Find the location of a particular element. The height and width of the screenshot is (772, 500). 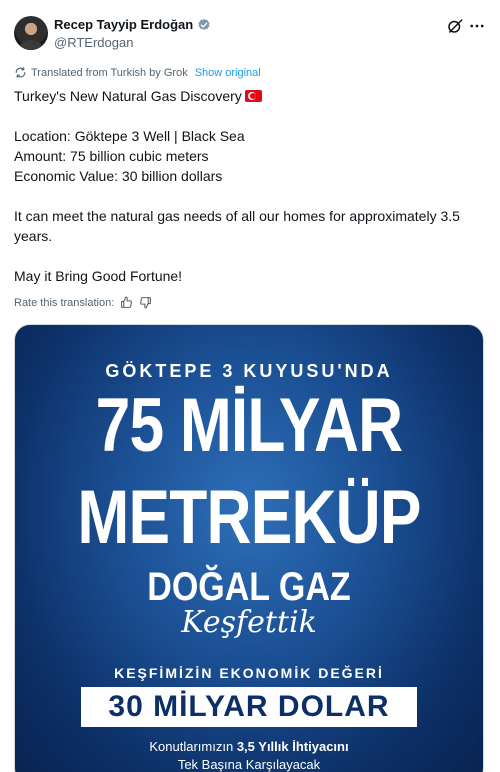

media-line-1: Konutlarımızın 3,5 Yıllık İhtiyacını is located at coordinates (249, 746).